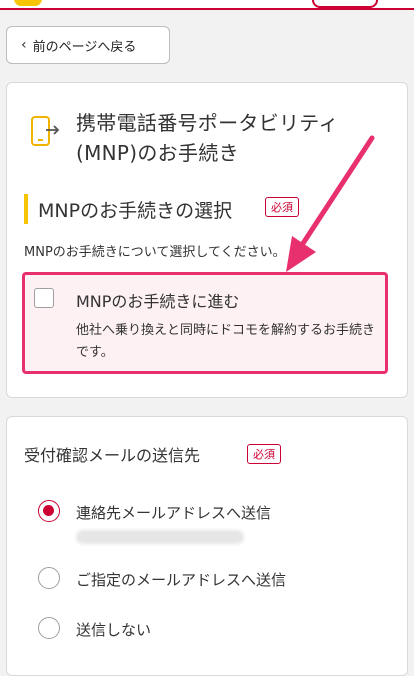 The width and height of the screenshot is (414, 676). I want to click on radio-contact-email, so click(49, 511).